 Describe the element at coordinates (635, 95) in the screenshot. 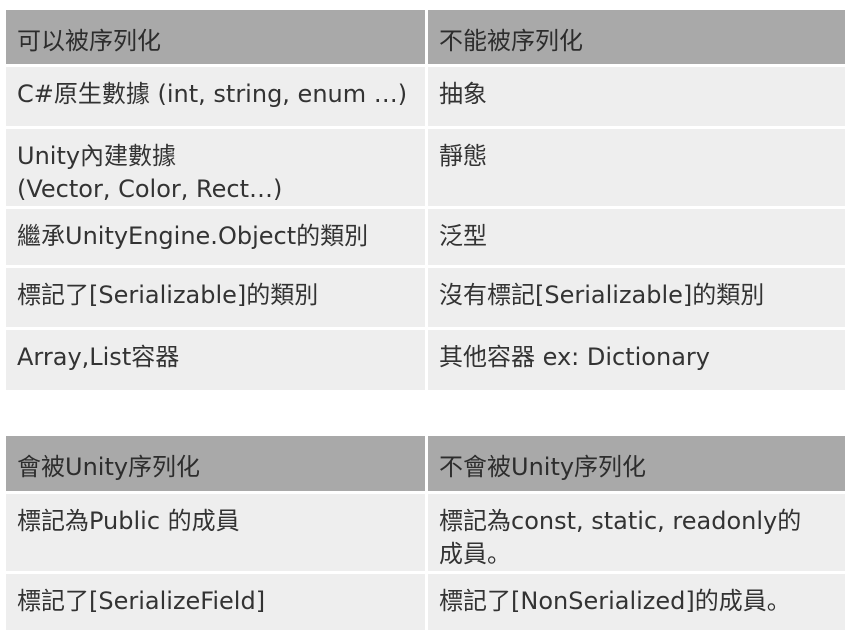

I see `table-cell: 抽象` at that location.